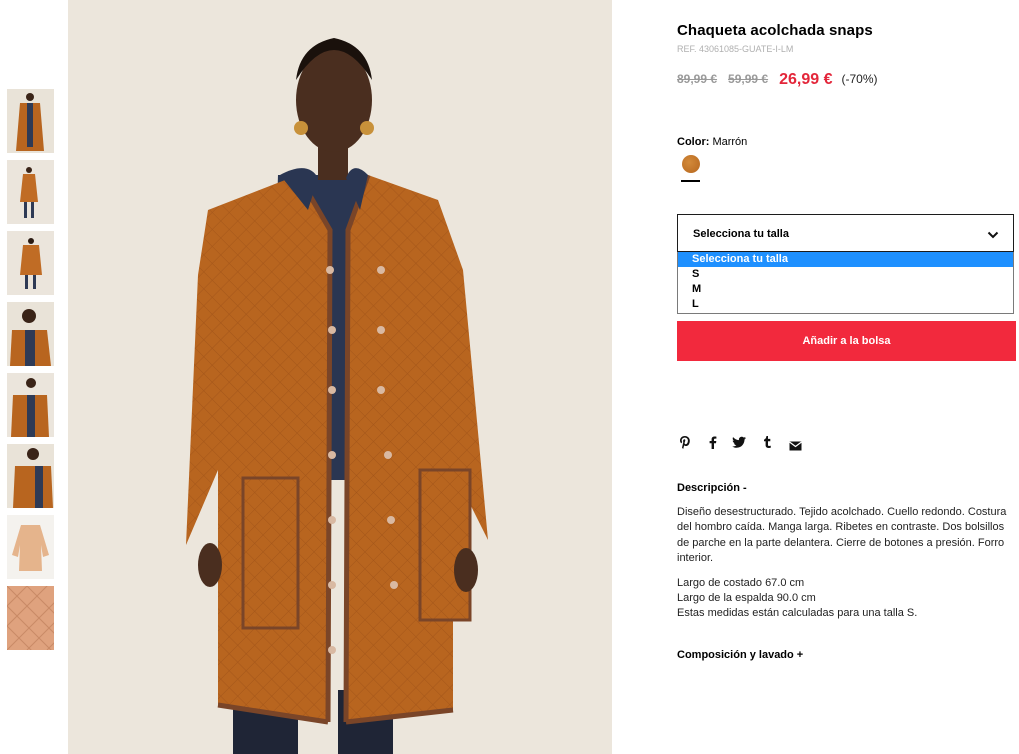 Image resolution: width=1019 pixels, height=754 pixels. I want to click on size-option-s: S, so click(845, 274).